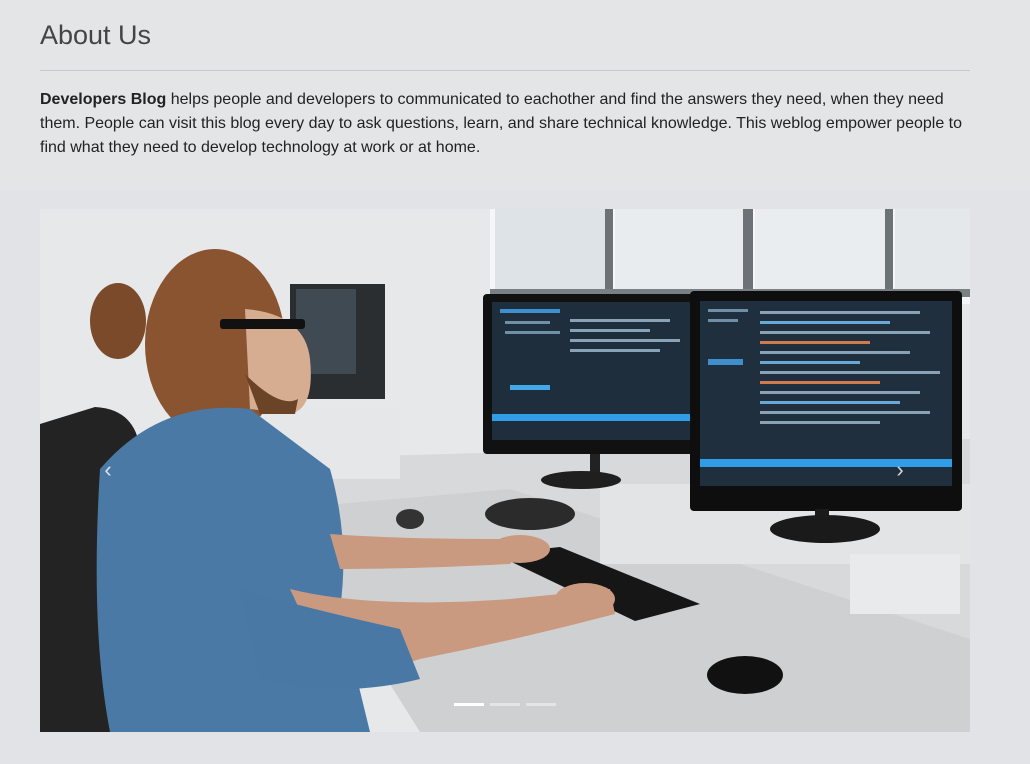 The height and width of the screenshot is (764, 1030). I want to click on carousel-indicators, so click(505, 704).